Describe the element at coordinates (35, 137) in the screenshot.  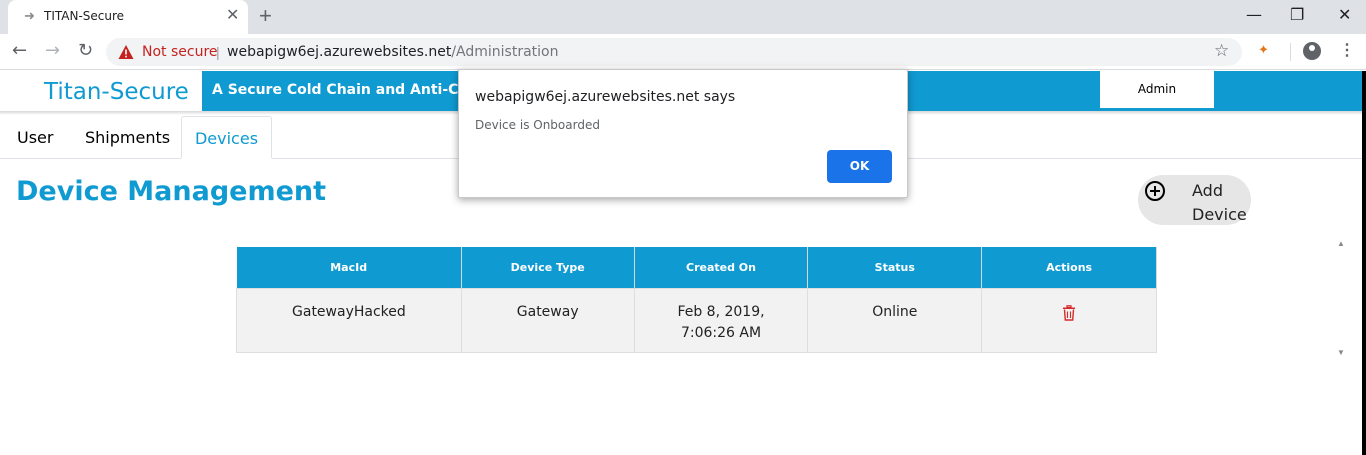
I see `tab-user: User` at that location.